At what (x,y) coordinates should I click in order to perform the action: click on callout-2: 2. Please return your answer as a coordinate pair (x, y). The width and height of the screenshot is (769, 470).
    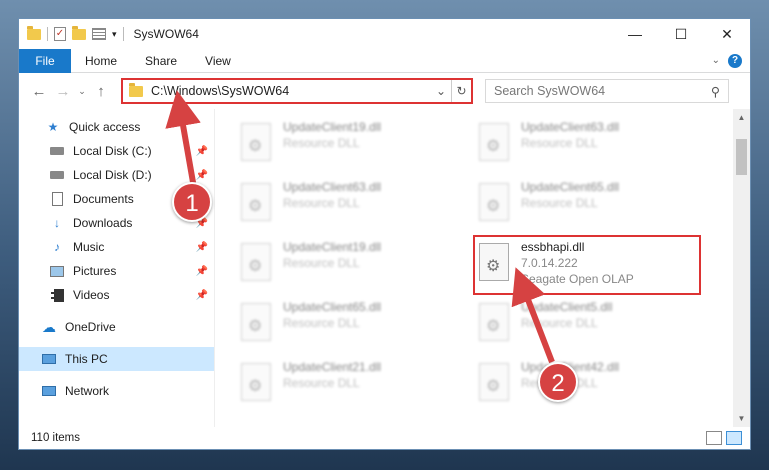
    Looking at the image, I should click on (558, 382).